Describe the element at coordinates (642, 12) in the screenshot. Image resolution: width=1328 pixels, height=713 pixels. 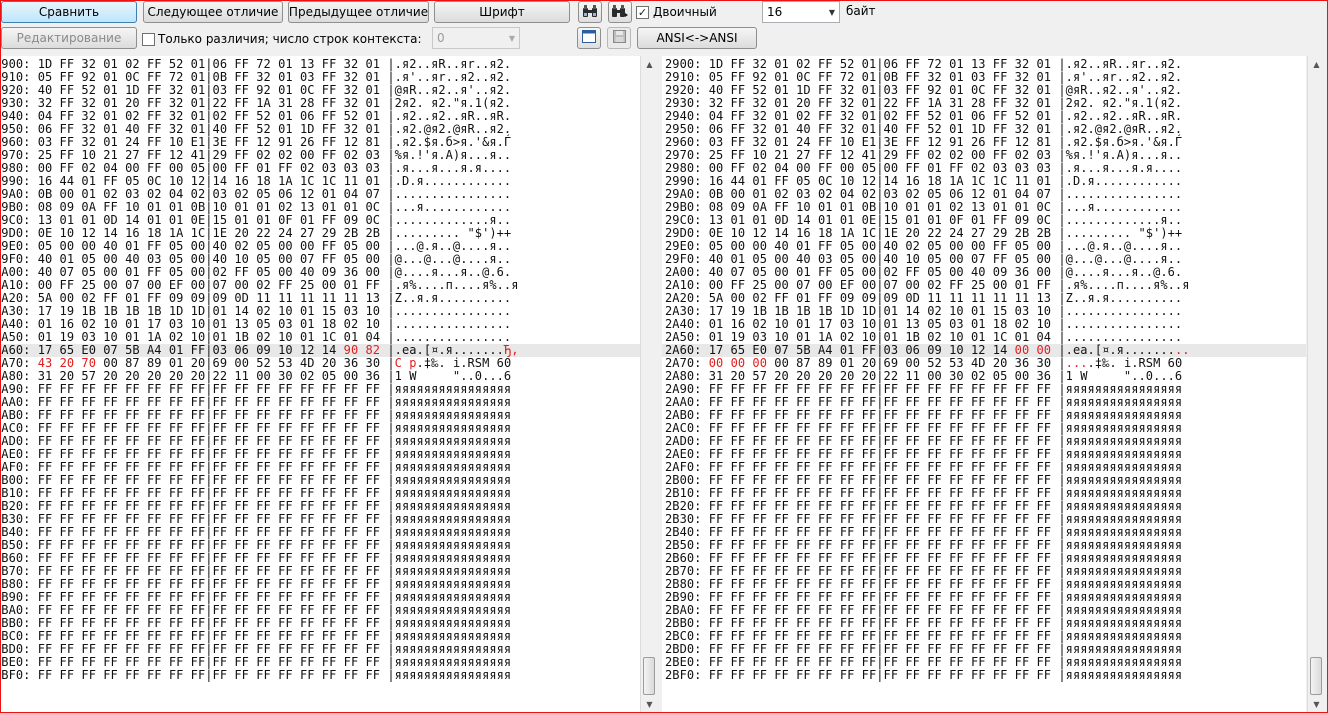
I see `binary-checkbox: ✓` at that location.